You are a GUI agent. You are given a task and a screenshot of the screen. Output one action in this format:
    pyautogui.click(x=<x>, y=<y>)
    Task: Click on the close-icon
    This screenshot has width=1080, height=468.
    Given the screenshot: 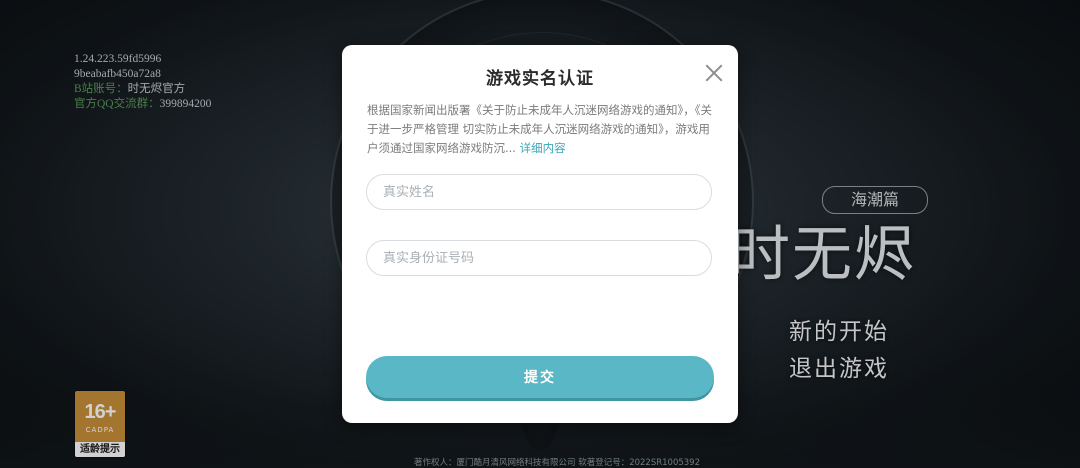 What is the action you would take?
    pyautogui.click(x=714, y=73)
    